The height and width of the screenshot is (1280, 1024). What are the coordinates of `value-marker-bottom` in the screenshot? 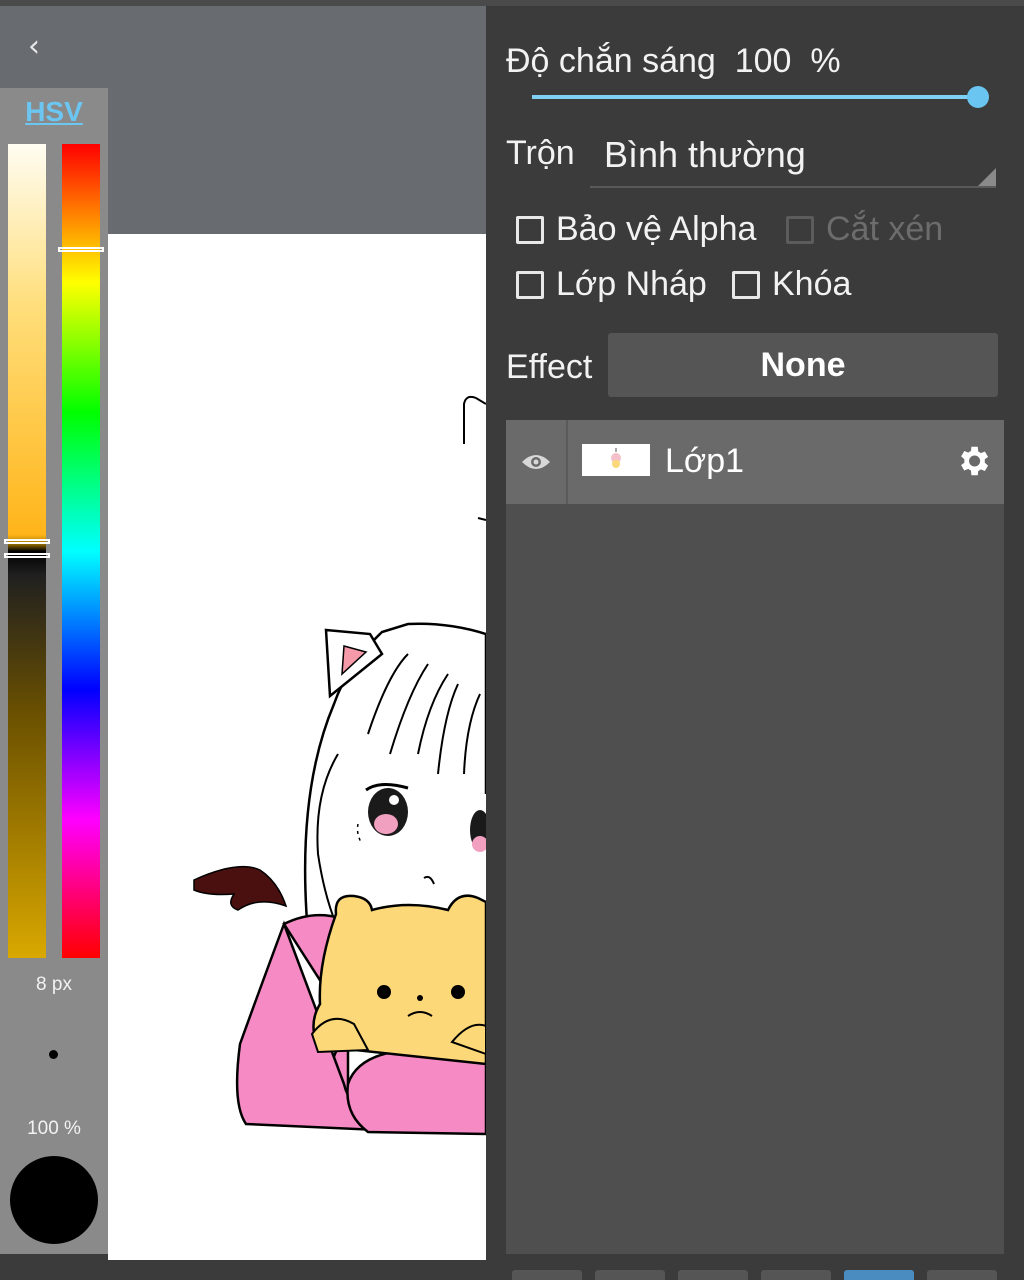 It's located at (27, 555).